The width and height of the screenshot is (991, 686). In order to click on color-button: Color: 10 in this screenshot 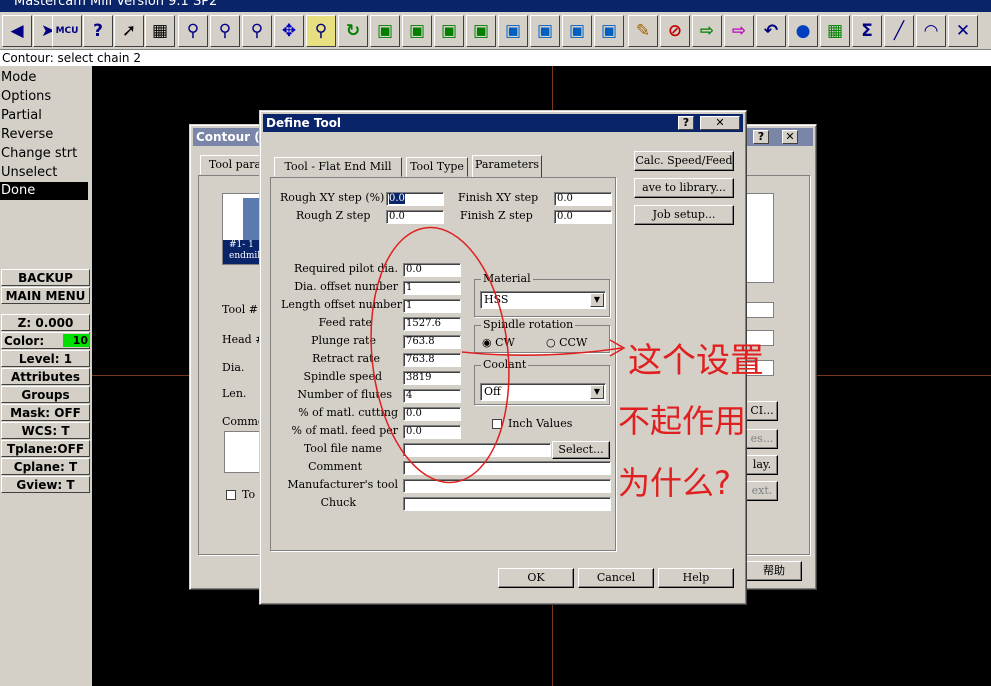, I will do `click(45, 340)`.